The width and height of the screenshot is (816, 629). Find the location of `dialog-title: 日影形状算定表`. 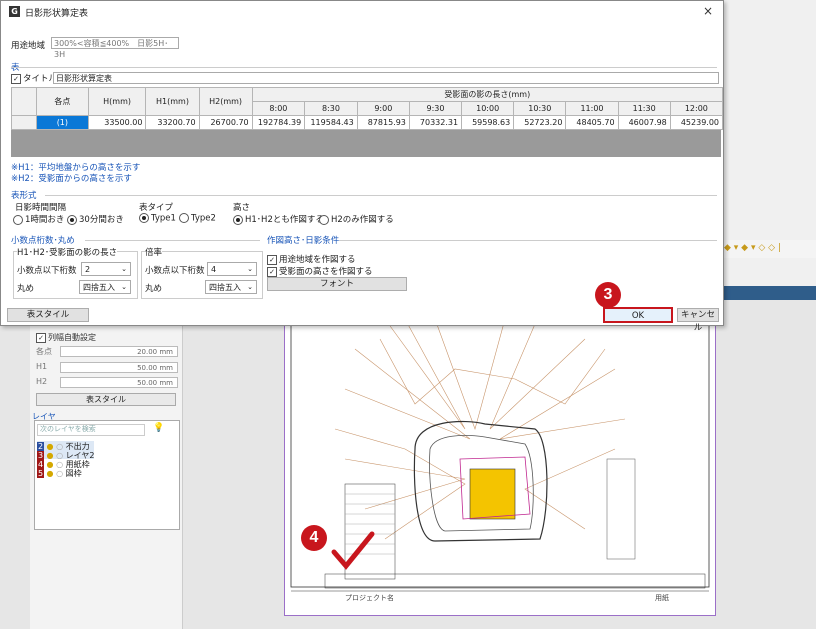

dialog-title: 日影形状算定表 is located at coordinates (57, 14).